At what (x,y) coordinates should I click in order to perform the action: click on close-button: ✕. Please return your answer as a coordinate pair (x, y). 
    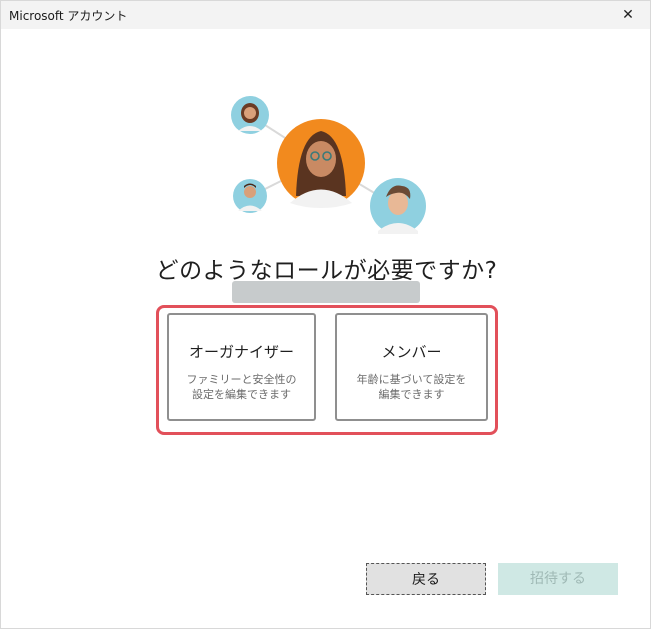
    Looking at the image, I should click on (628, 15).